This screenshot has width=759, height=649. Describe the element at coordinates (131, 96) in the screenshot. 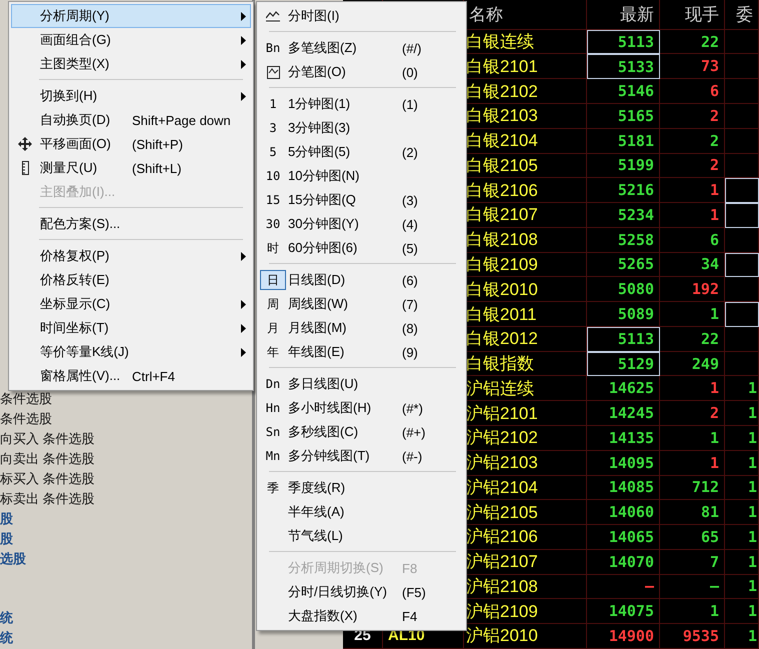

I see `menu-item: 切换到(H)` at that location.